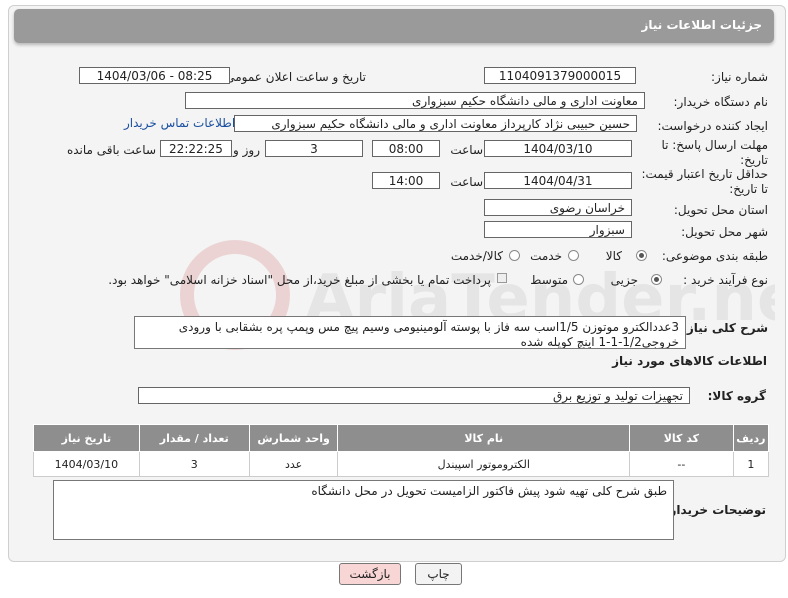 The width and height of the screenshot is (788, 598). I want to click on category-radio-service, so click(573, 255).